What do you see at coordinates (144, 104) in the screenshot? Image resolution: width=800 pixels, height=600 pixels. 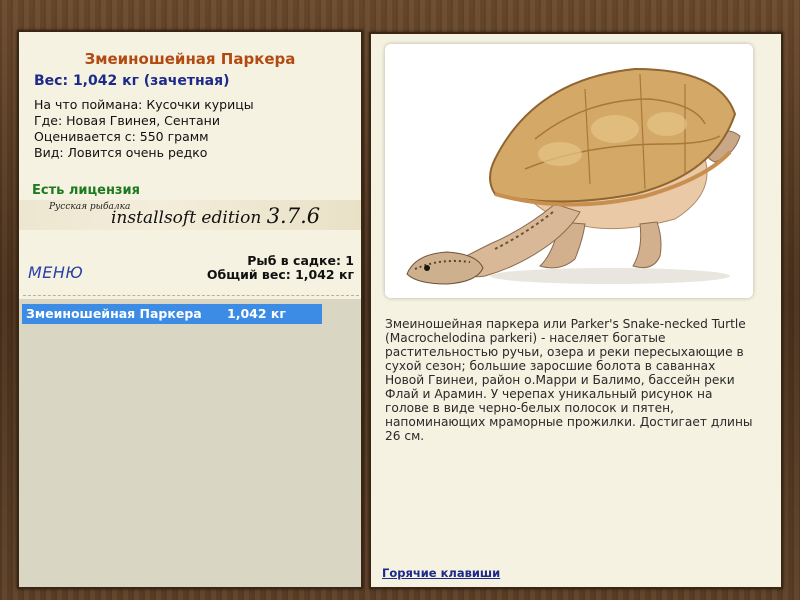 I see `bait-info: На что поймана: Кусочки курицы` at bounding box center [144, 104].